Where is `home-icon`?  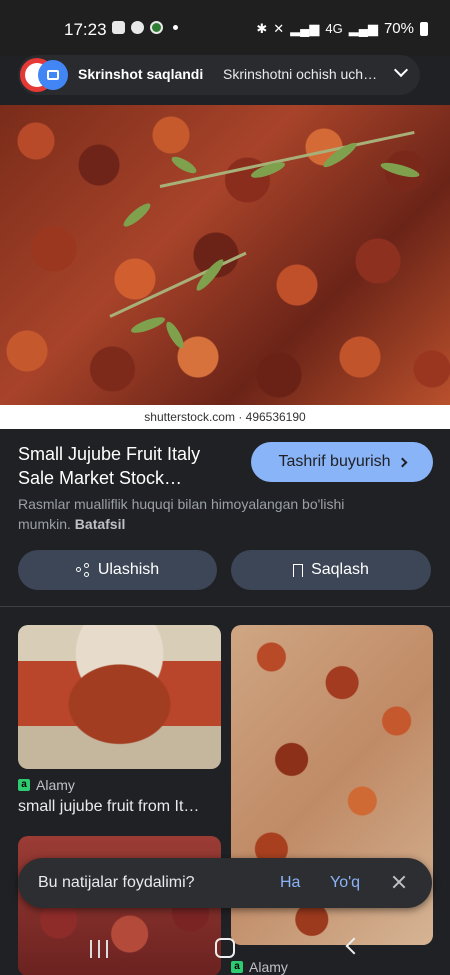 home-icon is located at coordinates (225, 948).